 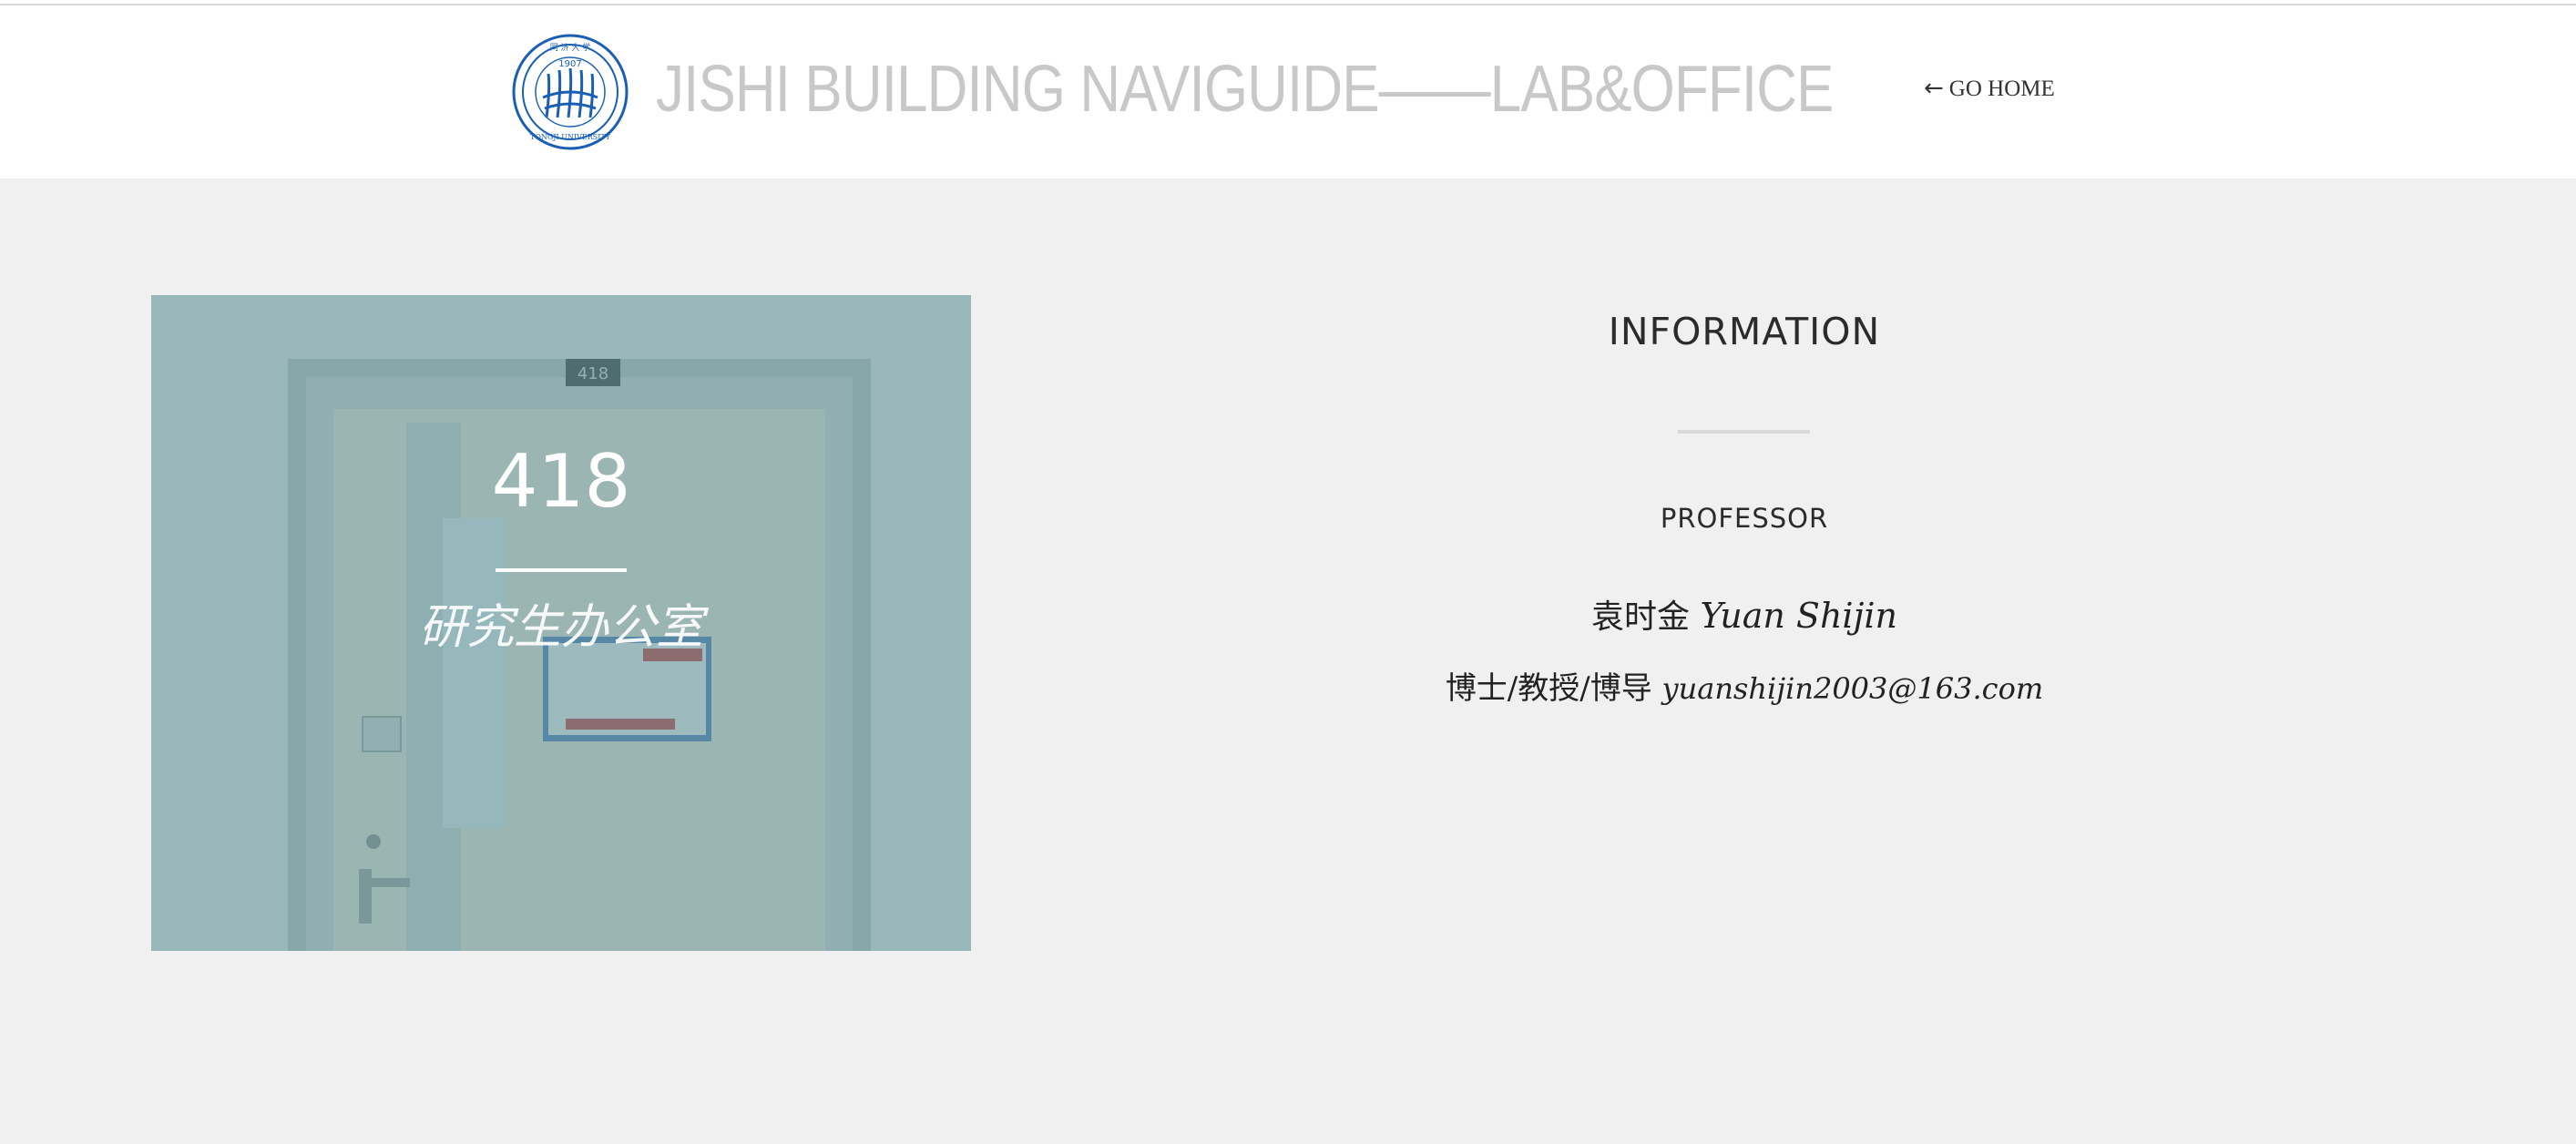 What do you see at coordinates (1640, 617) in the screenshot?
I see `person-name-cn: 袁时金` at bounding box center [1640, 617].